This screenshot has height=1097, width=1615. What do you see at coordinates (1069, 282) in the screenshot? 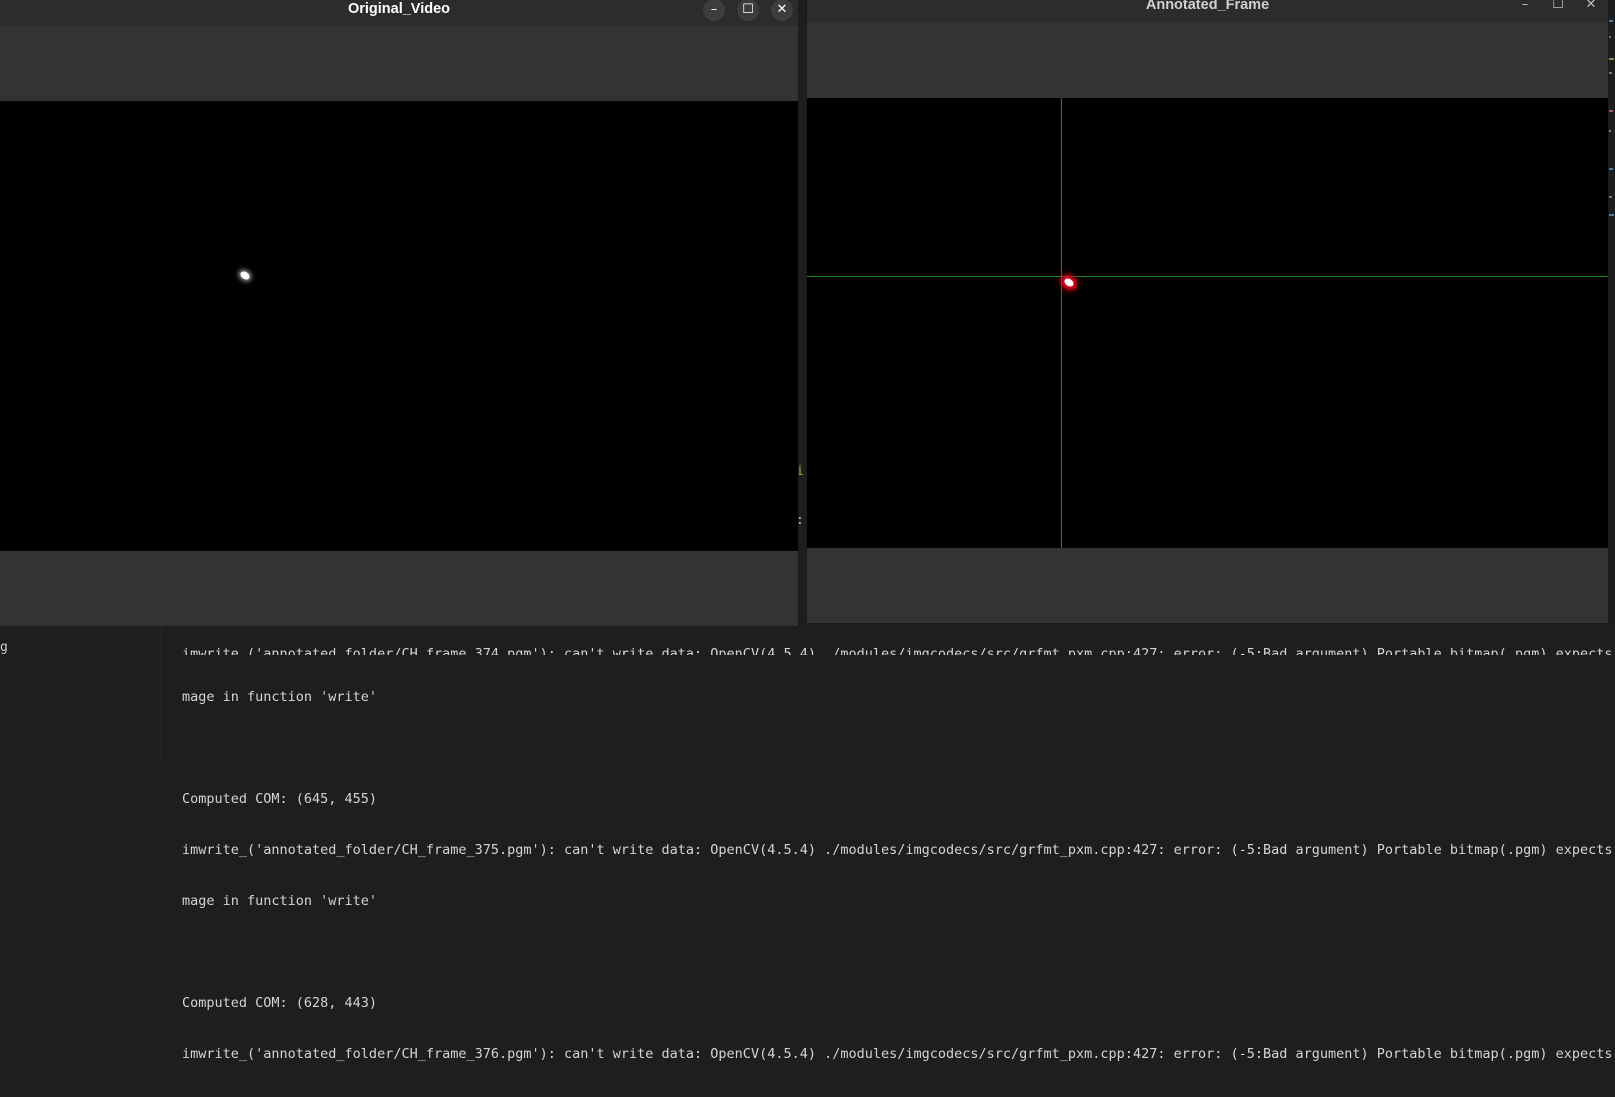
I see `annotated-spot` at bounding box center [1069, 282].